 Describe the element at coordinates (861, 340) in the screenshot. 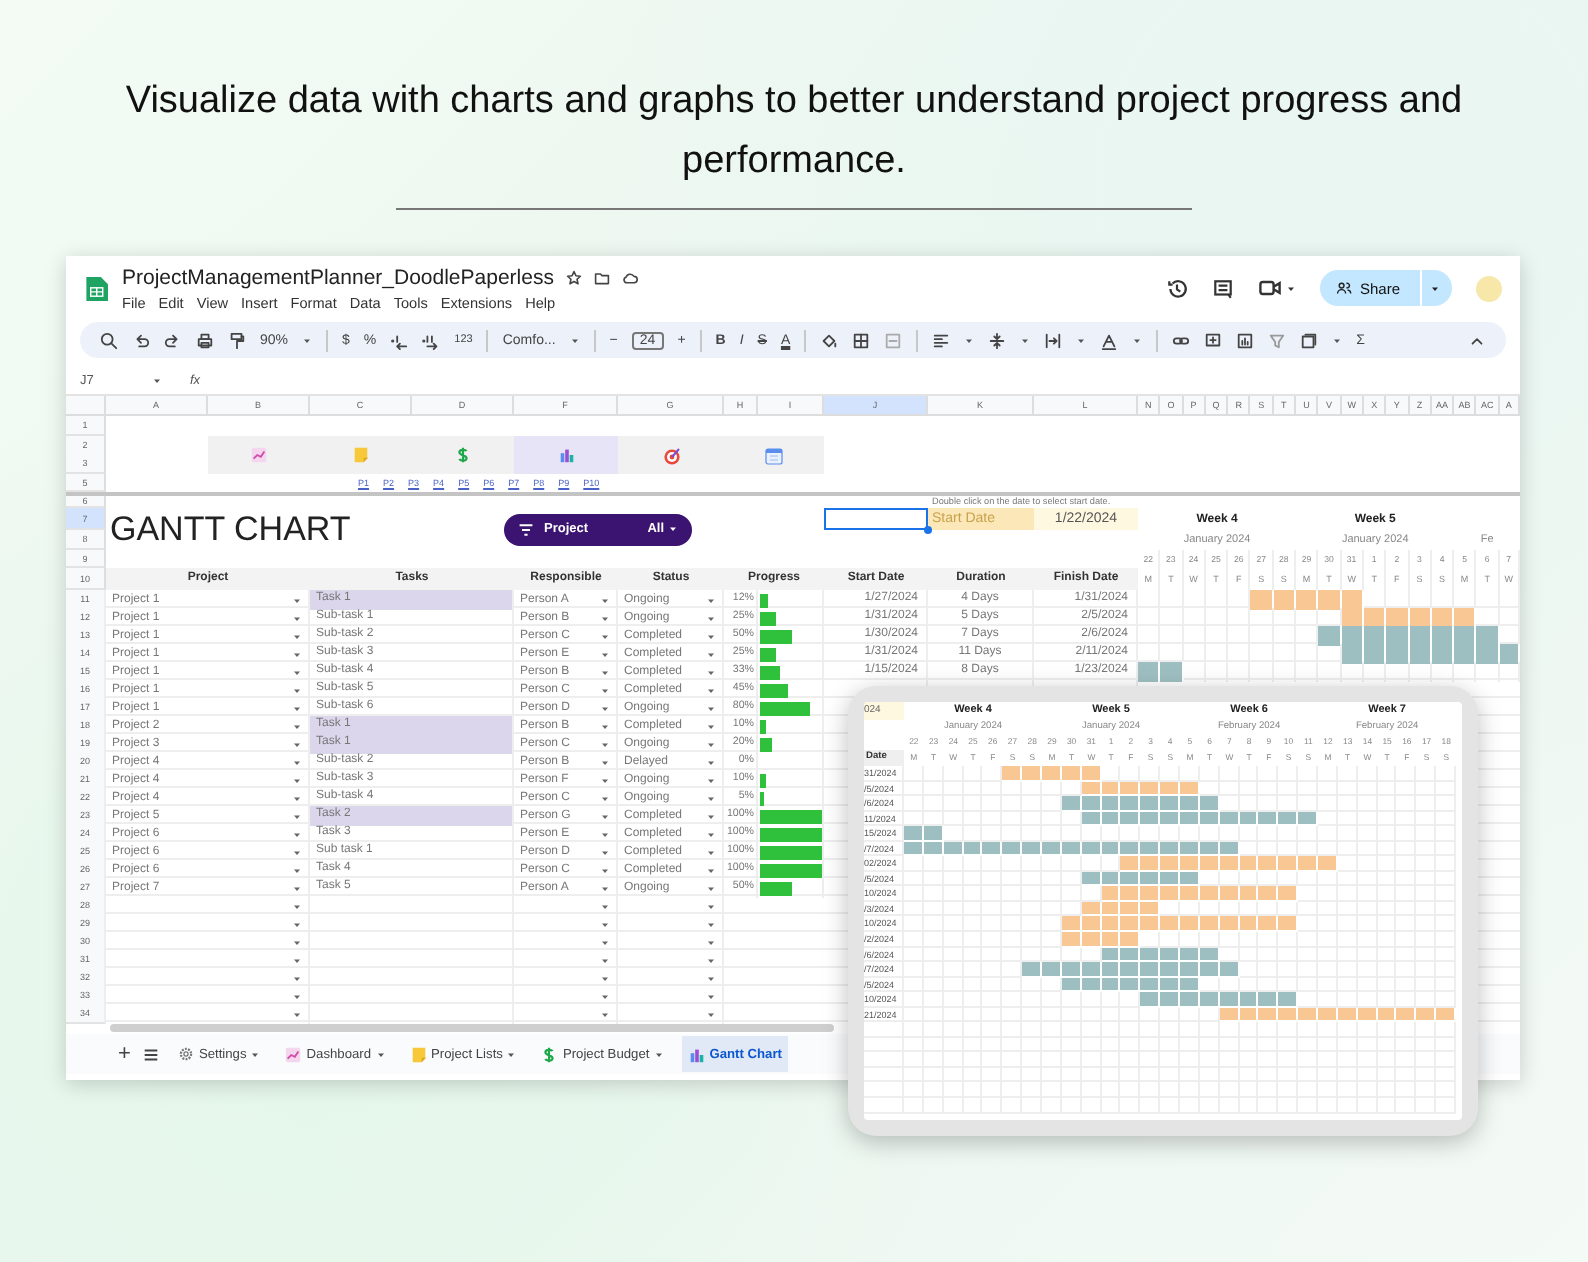

I see `borders-icon` at that location.